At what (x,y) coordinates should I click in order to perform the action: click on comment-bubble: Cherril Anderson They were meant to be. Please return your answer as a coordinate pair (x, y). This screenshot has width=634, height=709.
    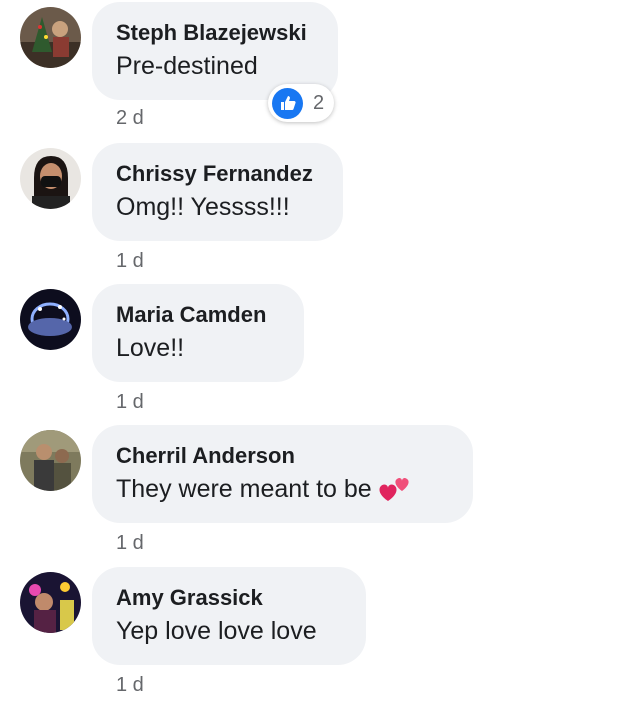
    Looking at the image, I should click on (282, 474).